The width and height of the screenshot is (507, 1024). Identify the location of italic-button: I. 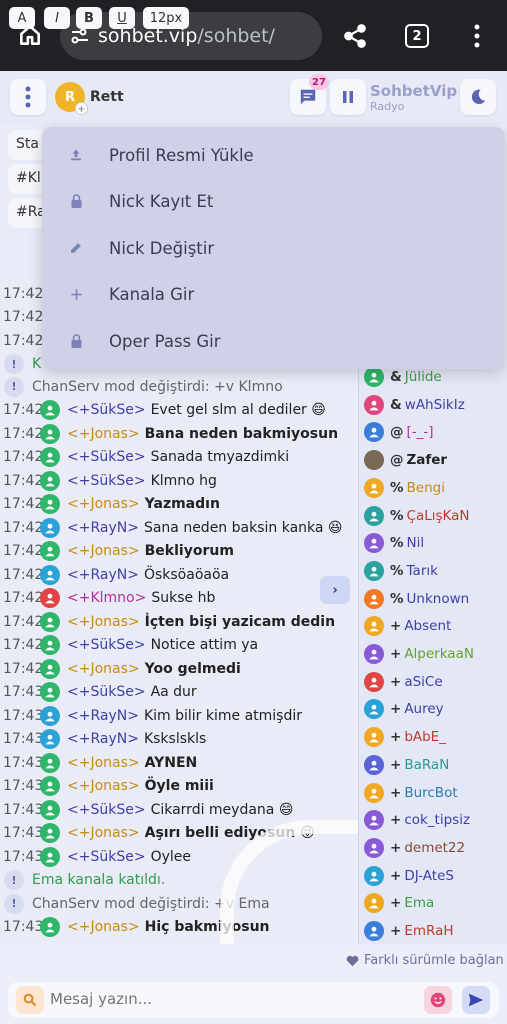
(57, 18).